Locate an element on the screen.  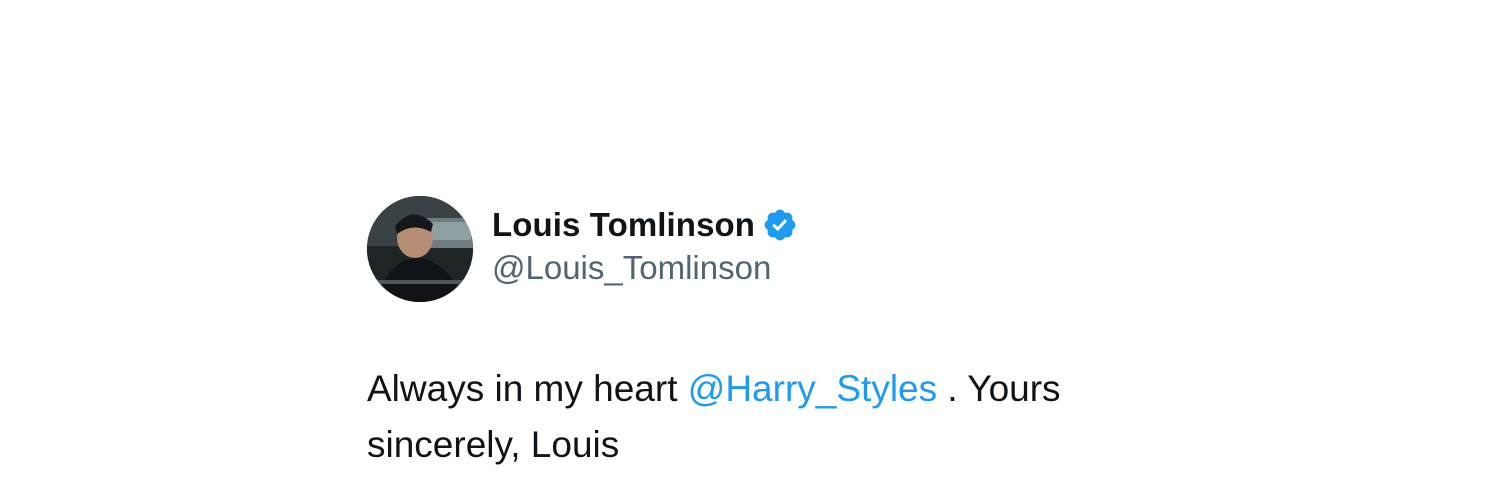
tweet-text-prefix: Always in my heart is located at coordinates (527, 388).